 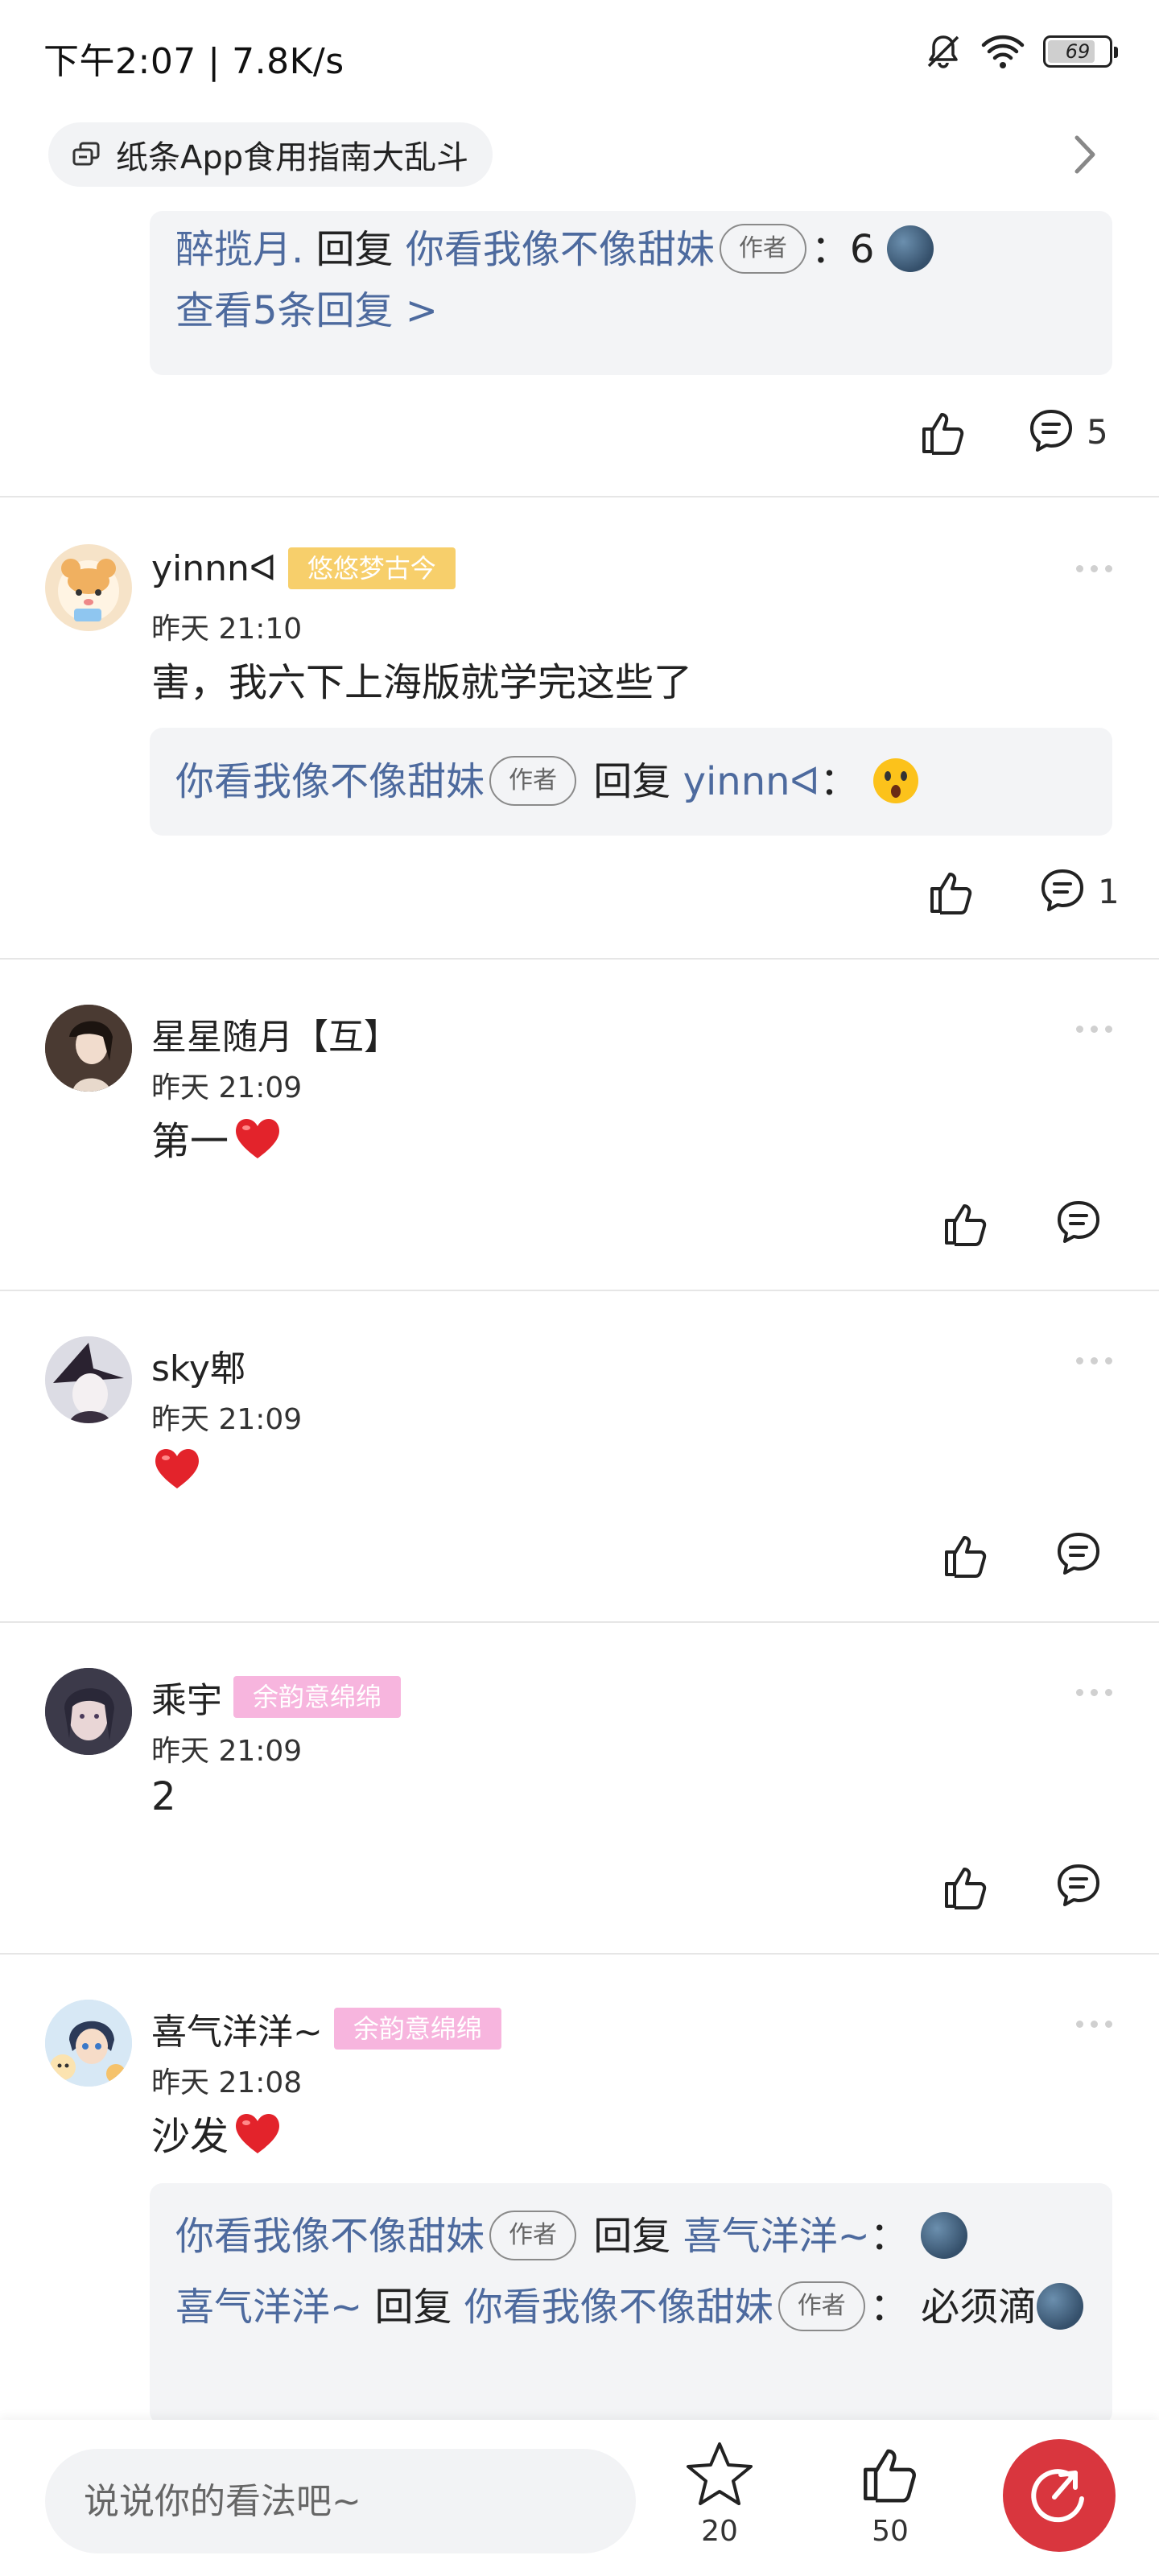 What do you see at coordinates (890, 2531) in the screenshot?
I see `like-count: 50` at bounding box center [890, 2531].